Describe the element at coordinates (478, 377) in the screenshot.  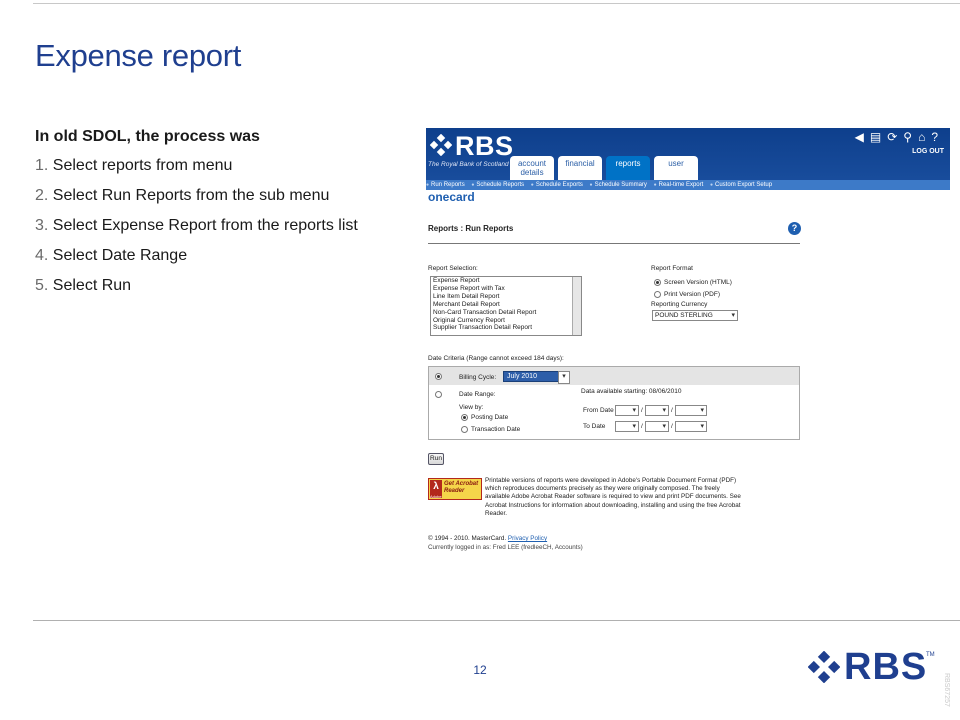
I see `billing-cycle-label: Billing Cycle:` at that location.